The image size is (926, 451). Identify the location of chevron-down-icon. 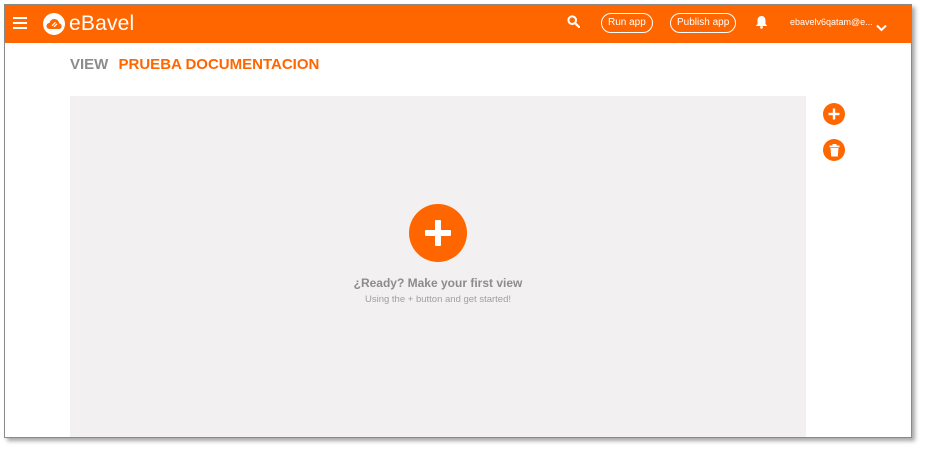
(881, 28).